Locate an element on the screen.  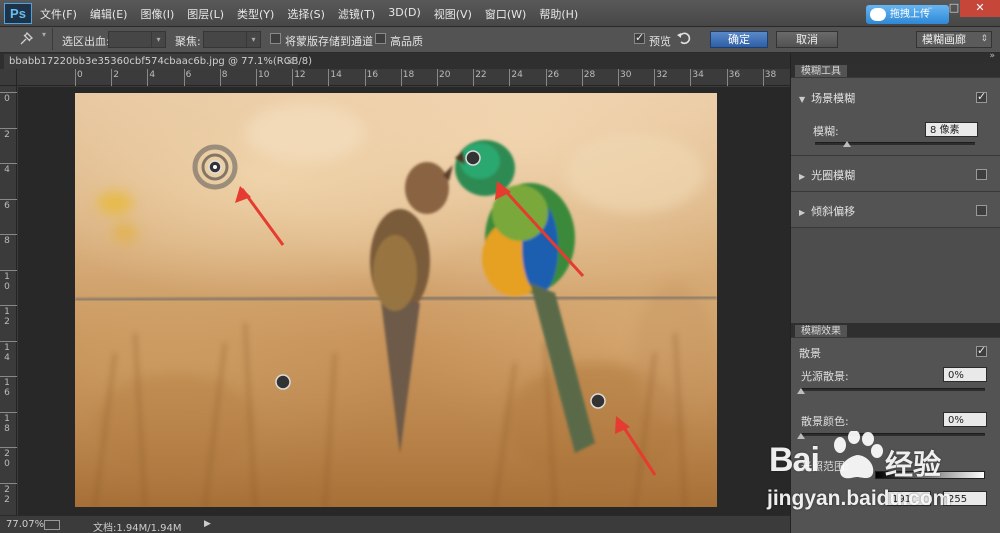
chevron-updown-icon: ⇕ is located at coordinates (984, 39).